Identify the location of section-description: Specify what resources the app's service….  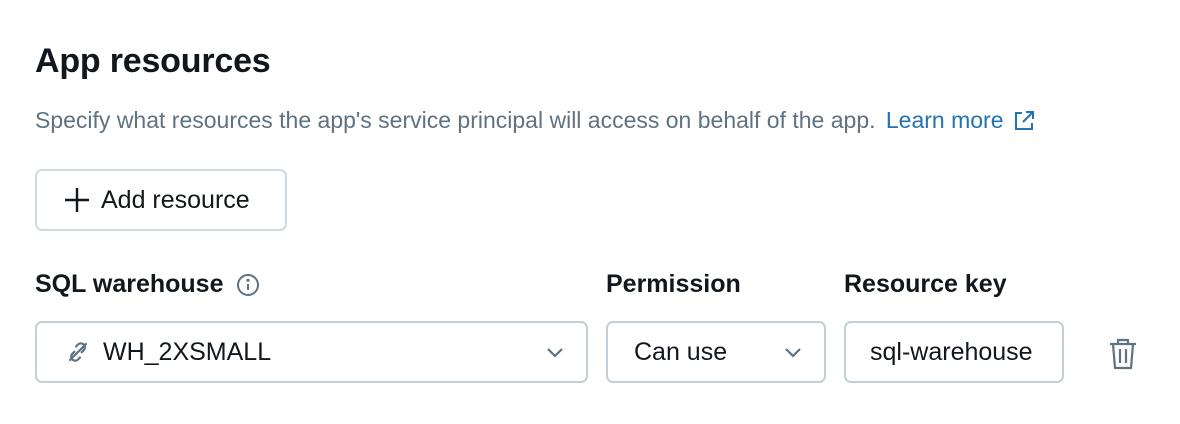
(535, 120).